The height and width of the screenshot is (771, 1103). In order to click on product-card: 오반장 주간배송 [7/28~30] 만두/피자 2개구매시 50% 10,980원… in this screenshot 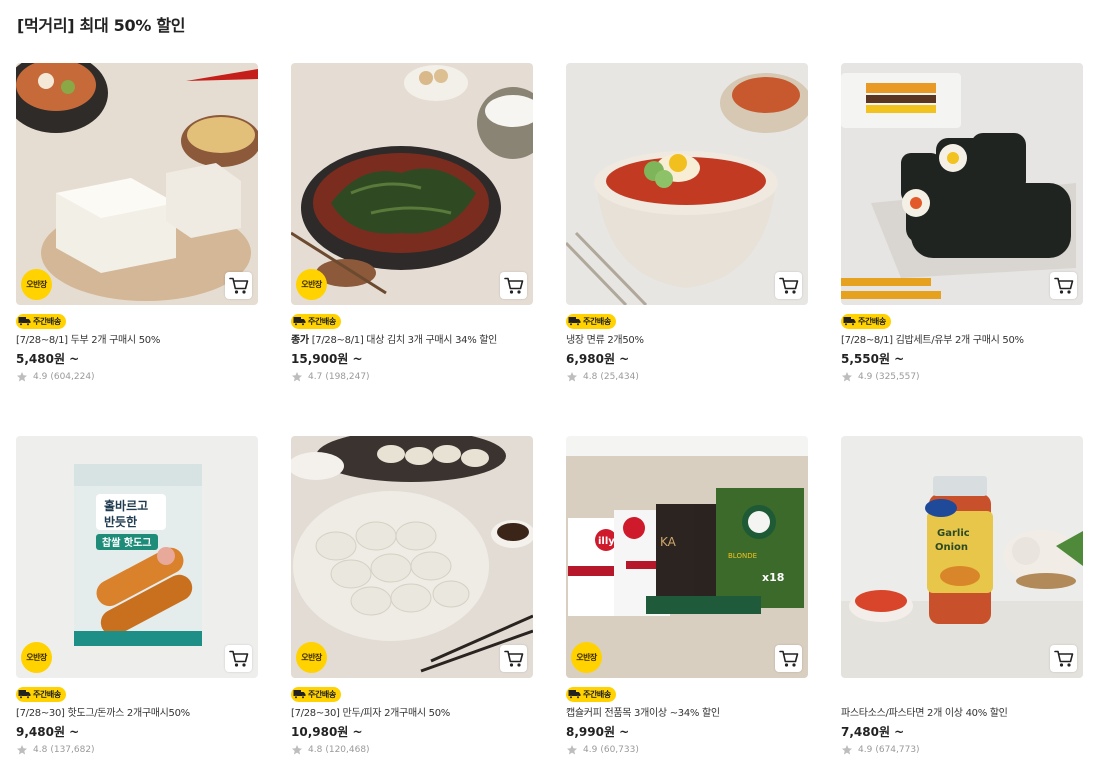, I will do `click(412, 596)`.